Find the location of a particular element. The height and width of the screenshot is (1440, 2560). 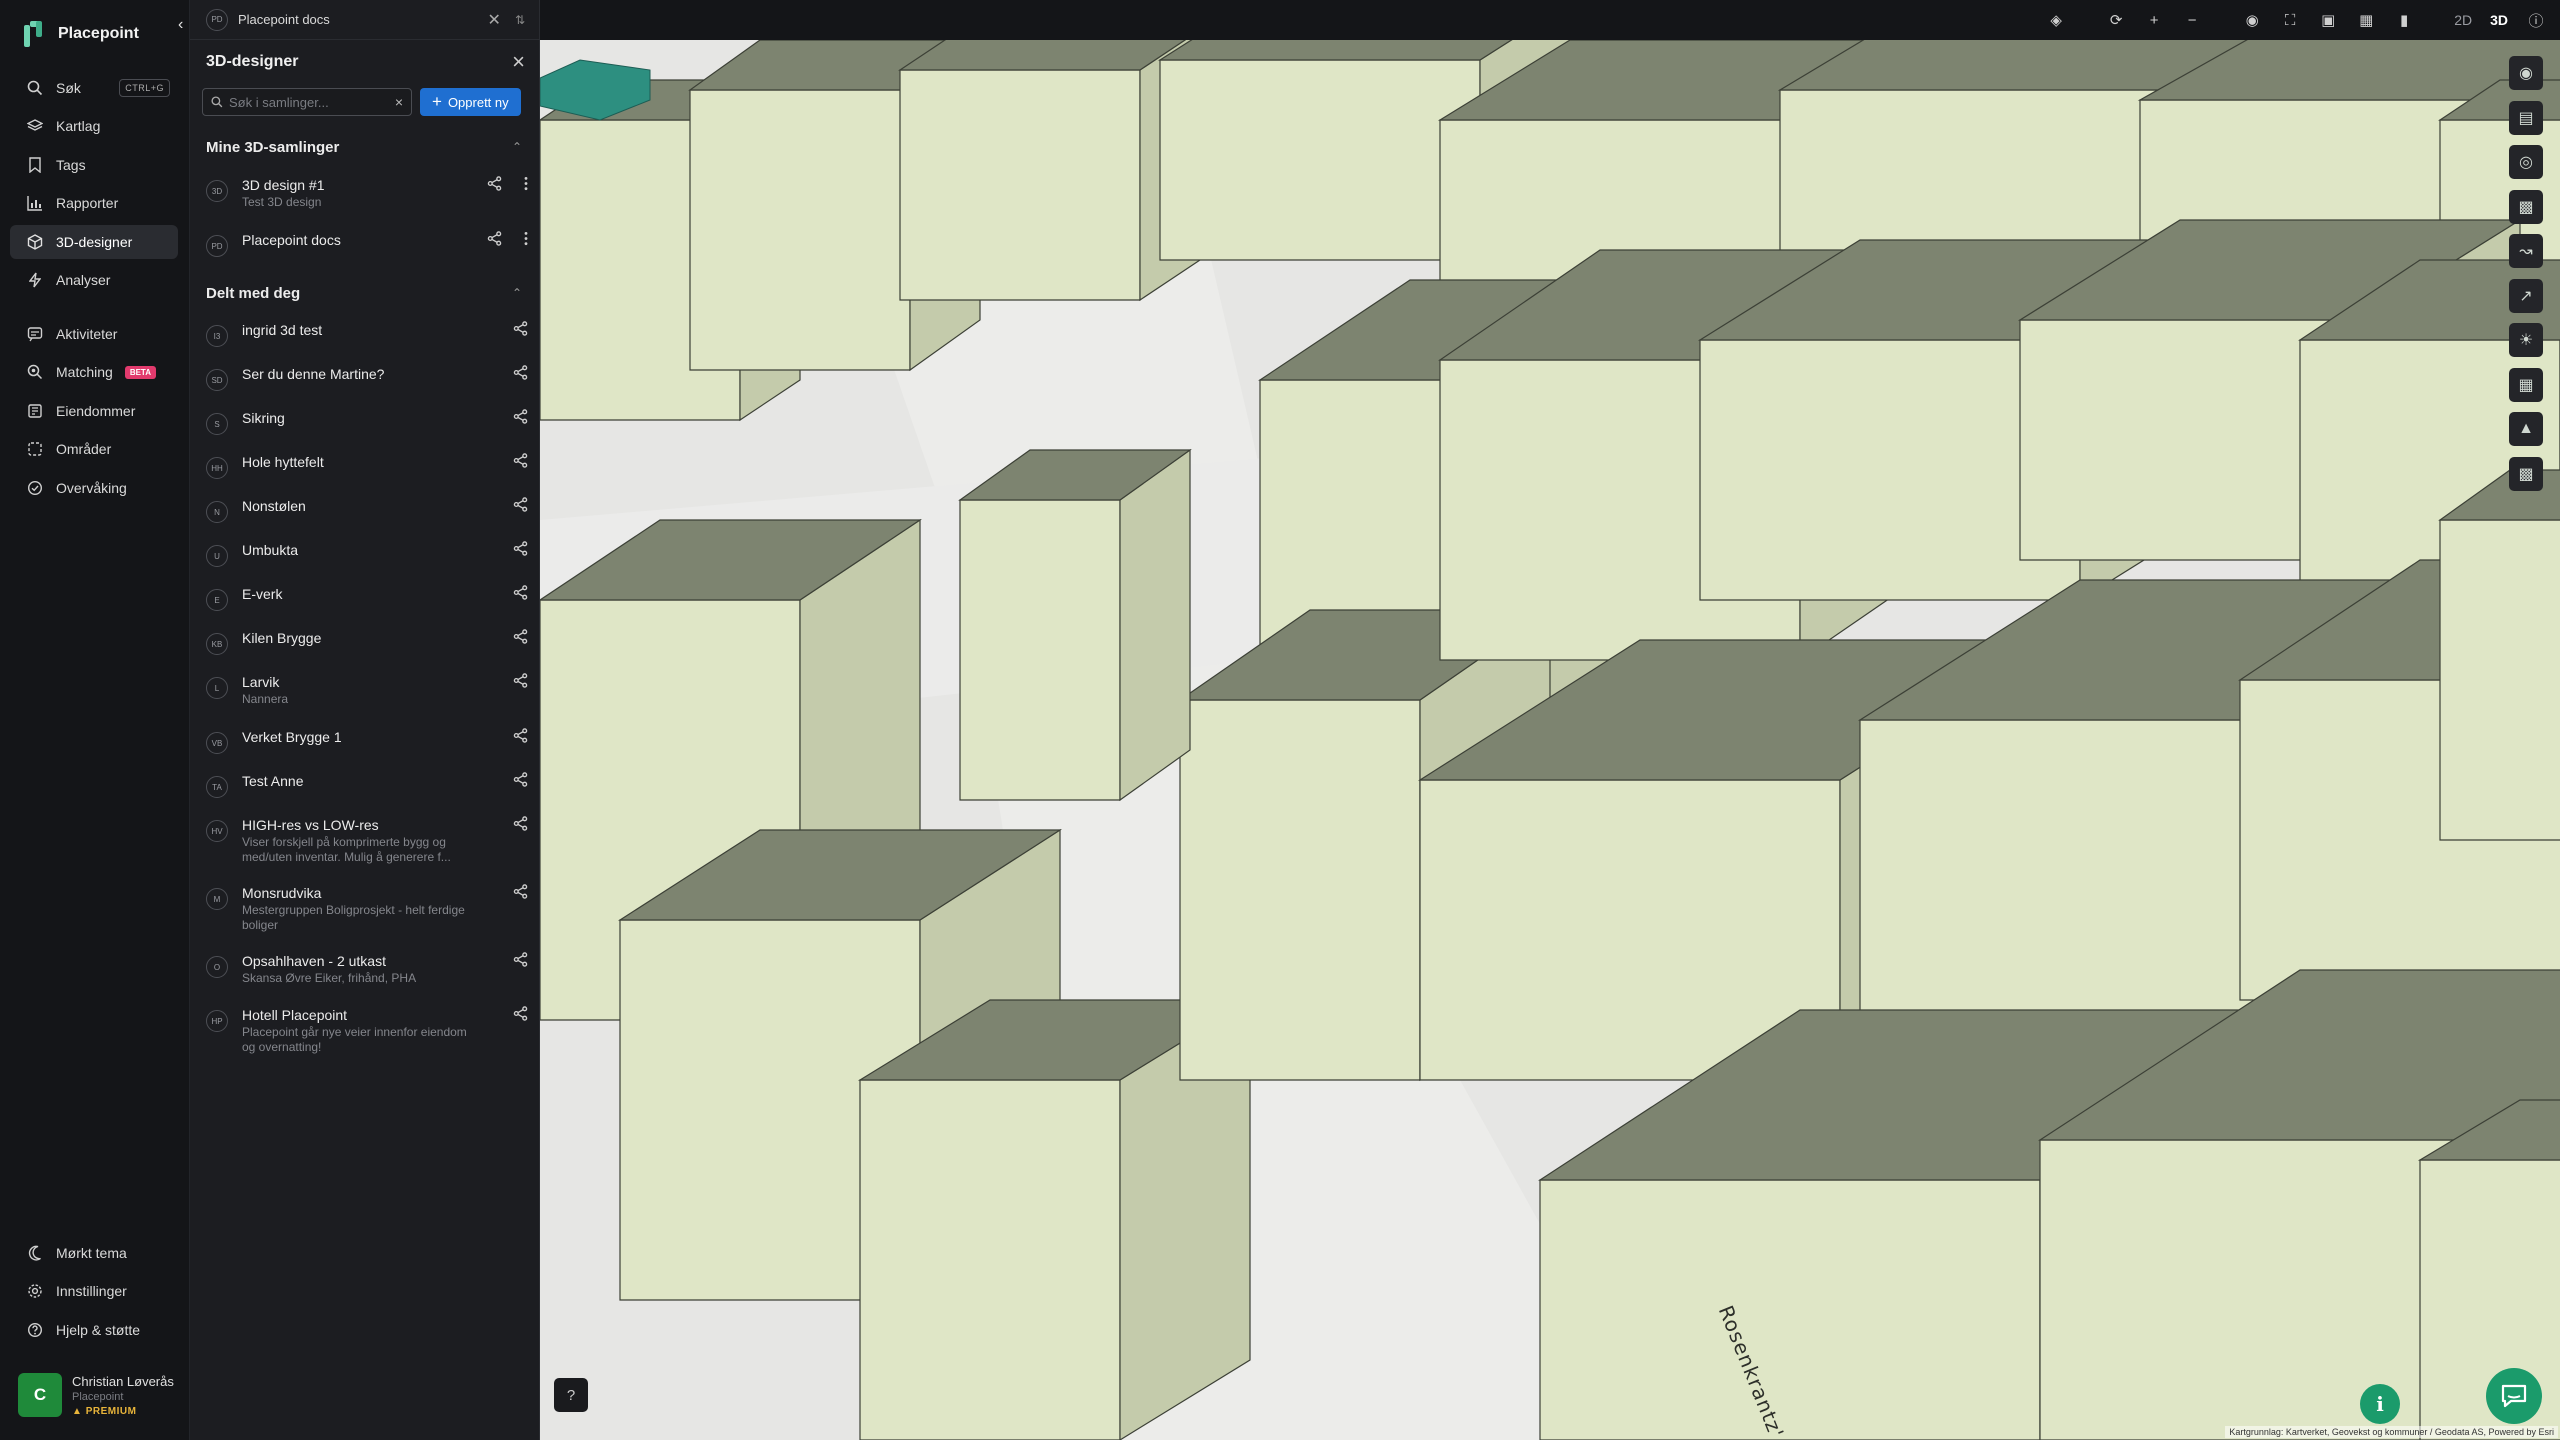

my-collections-header: Mine 3D-samlinger ⌃ is located at coordinates (365, 147).